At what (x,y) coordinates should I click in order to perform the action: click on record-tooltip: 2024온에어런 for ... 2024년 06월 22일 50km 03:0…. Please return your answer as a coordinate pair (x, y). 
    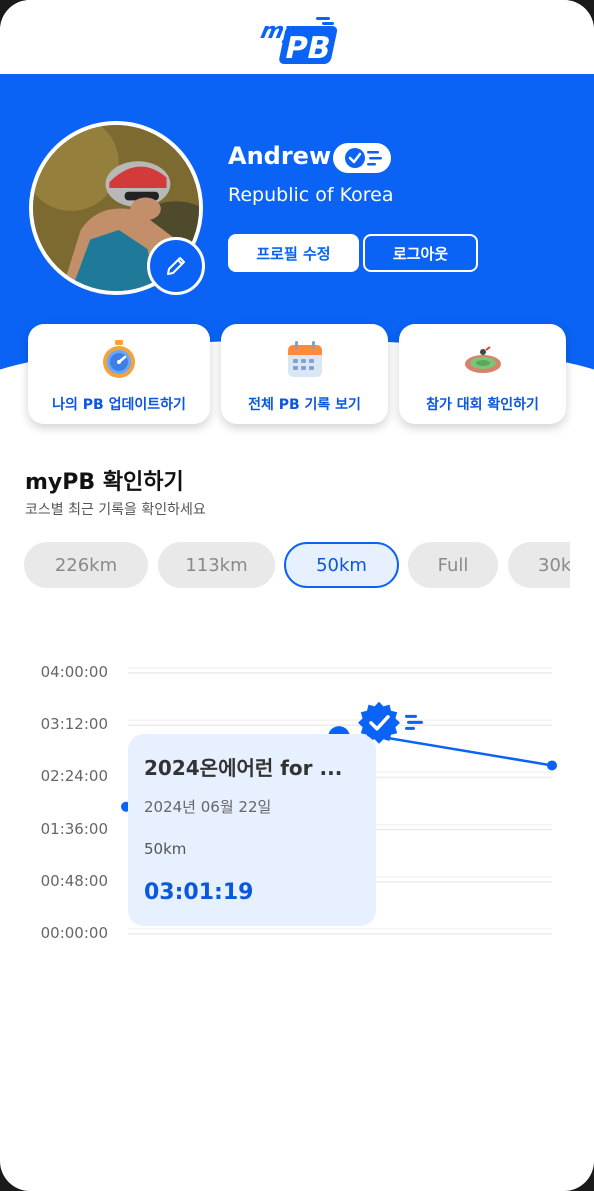
    Looking at the image, I should click on (252, 830).